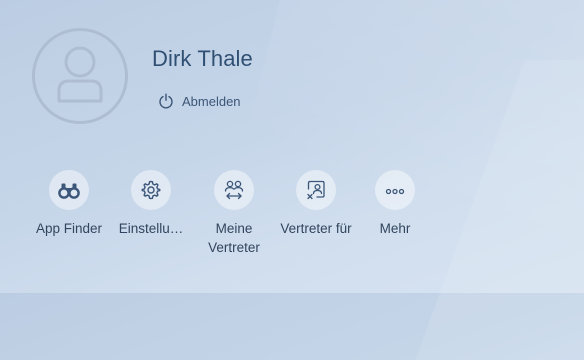 Image resolution: width=584 pixels, height=360 pixels. What do you see at coordinates (202, 58) in the screenshot?
I see `user-name: Dirk Thale` at bounding box center [202, 58].